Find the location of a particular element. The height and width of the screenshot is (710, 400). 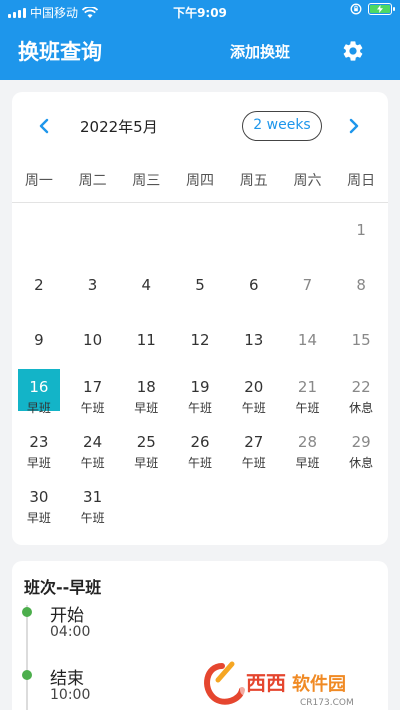

day-number: 31 is located at coordinates (93, 497).